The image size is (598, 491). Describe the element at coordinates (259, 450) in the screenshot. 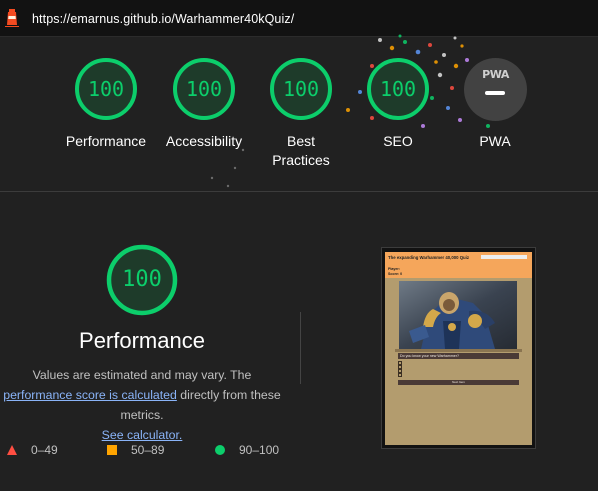

I see `legend-pass-label: 90–100` at that location.